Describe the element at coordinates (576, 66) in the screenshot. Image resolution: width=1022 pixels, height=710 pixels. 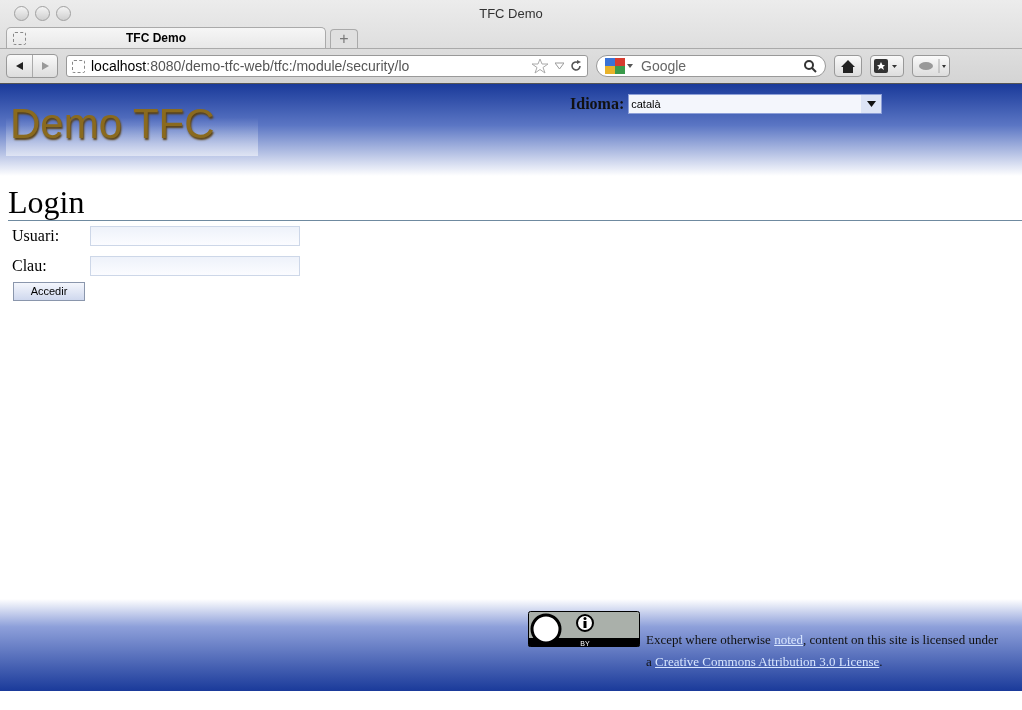
I see `reload-icon` at that location.